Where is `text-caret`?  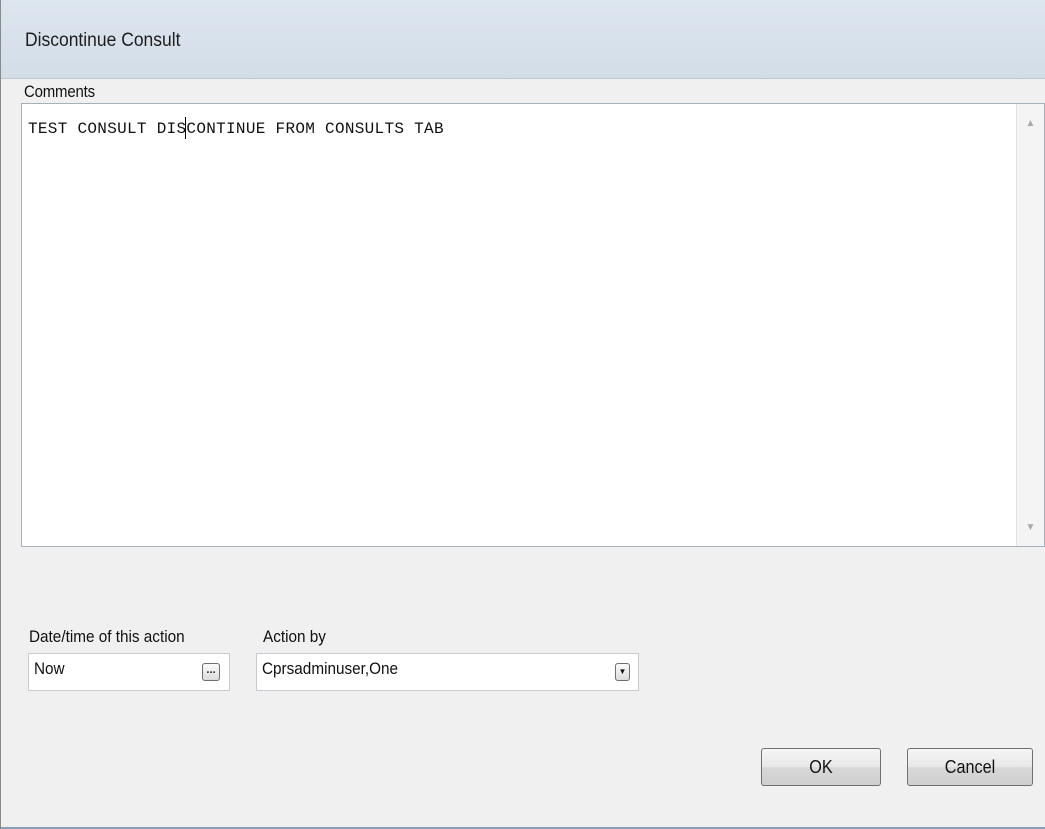
text-caret is located at coordinates (185, 128).